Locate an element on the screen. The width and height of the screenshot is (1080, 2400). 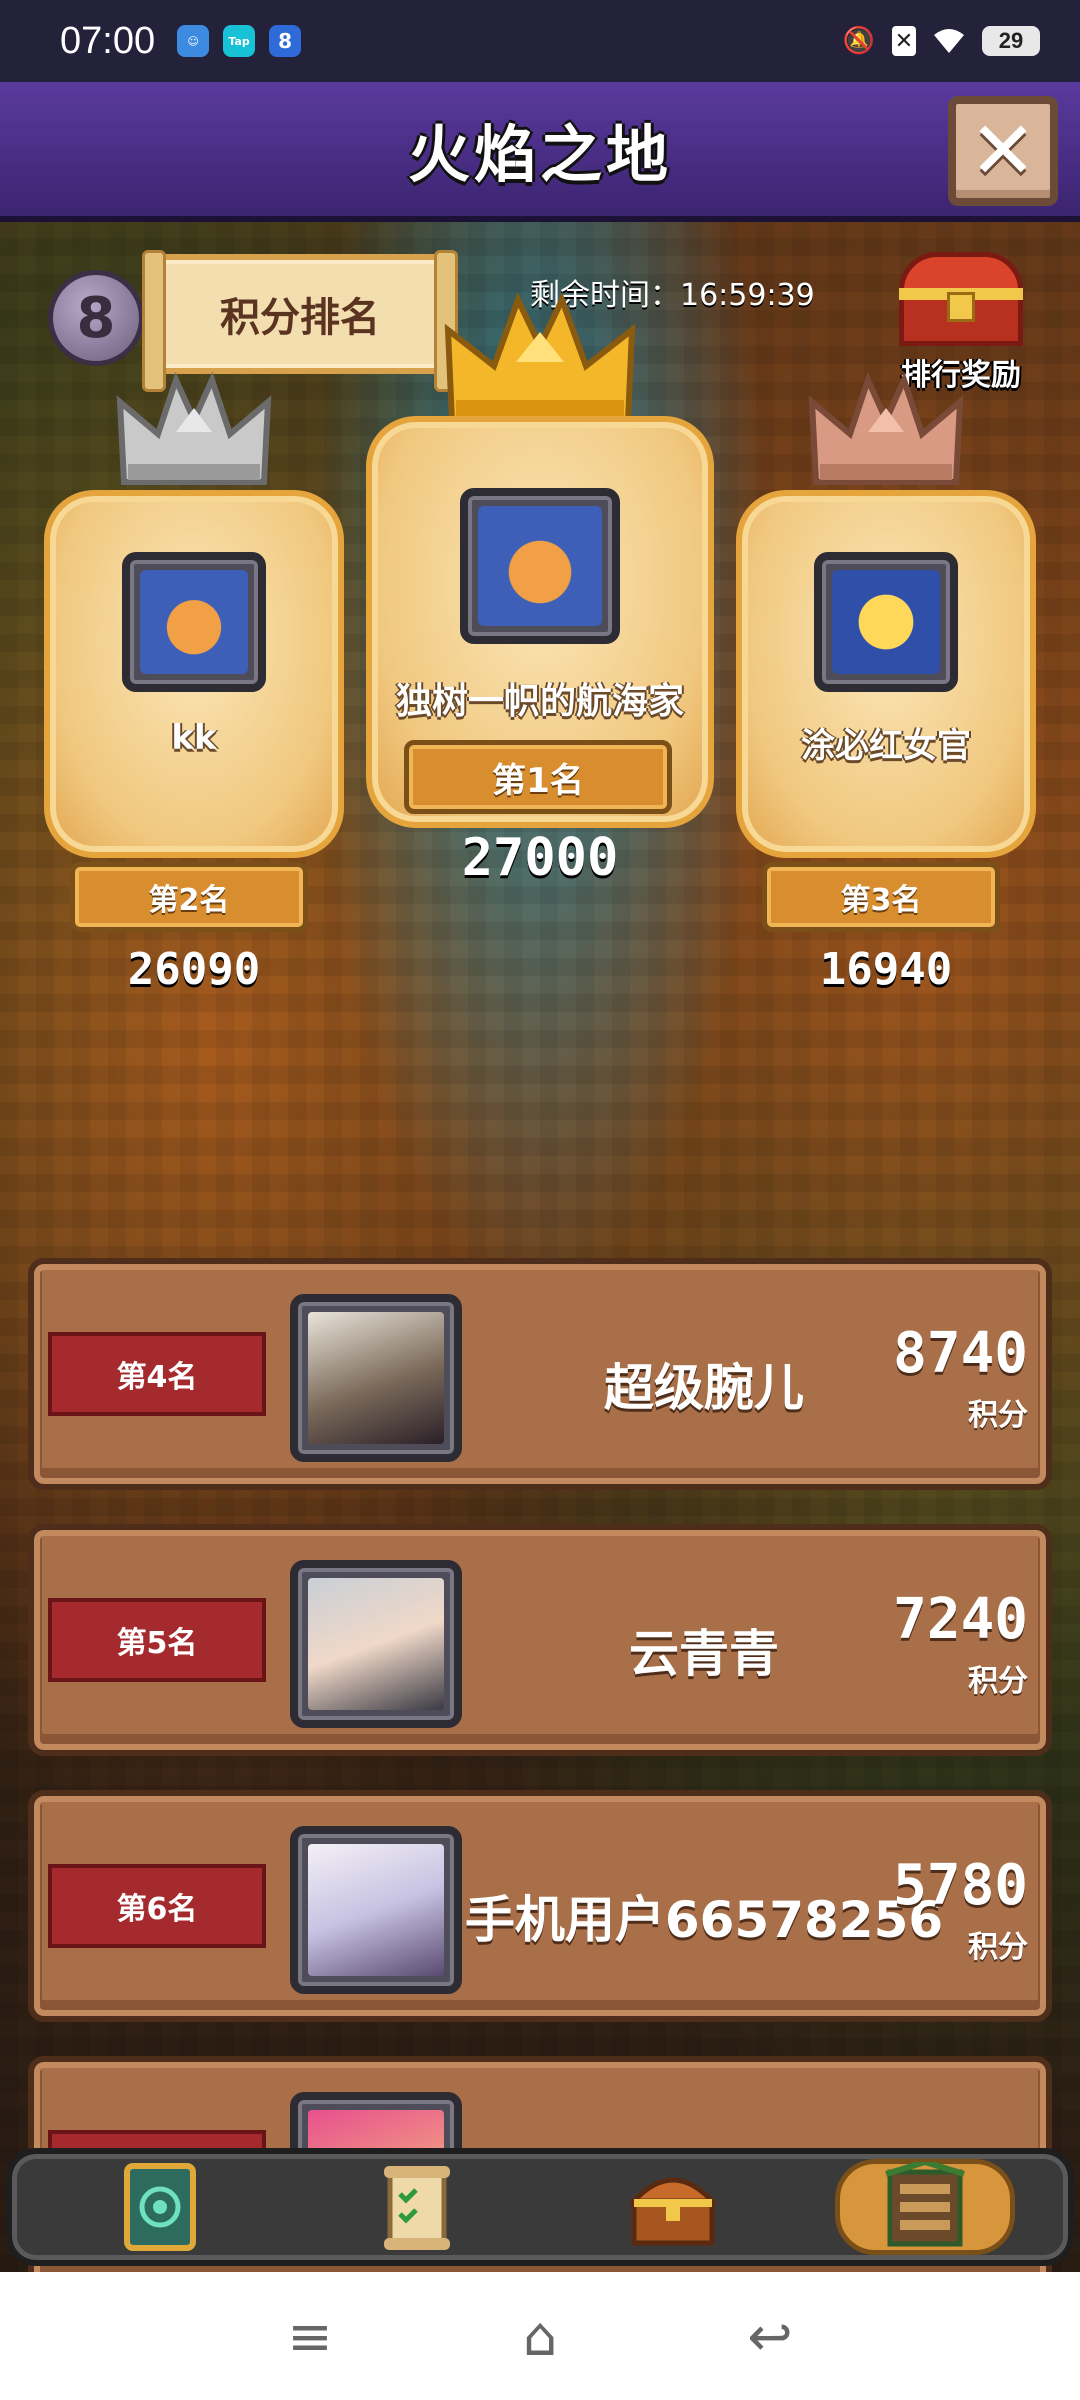
app-8-icon: 8 is located at coordinates (285, 41).